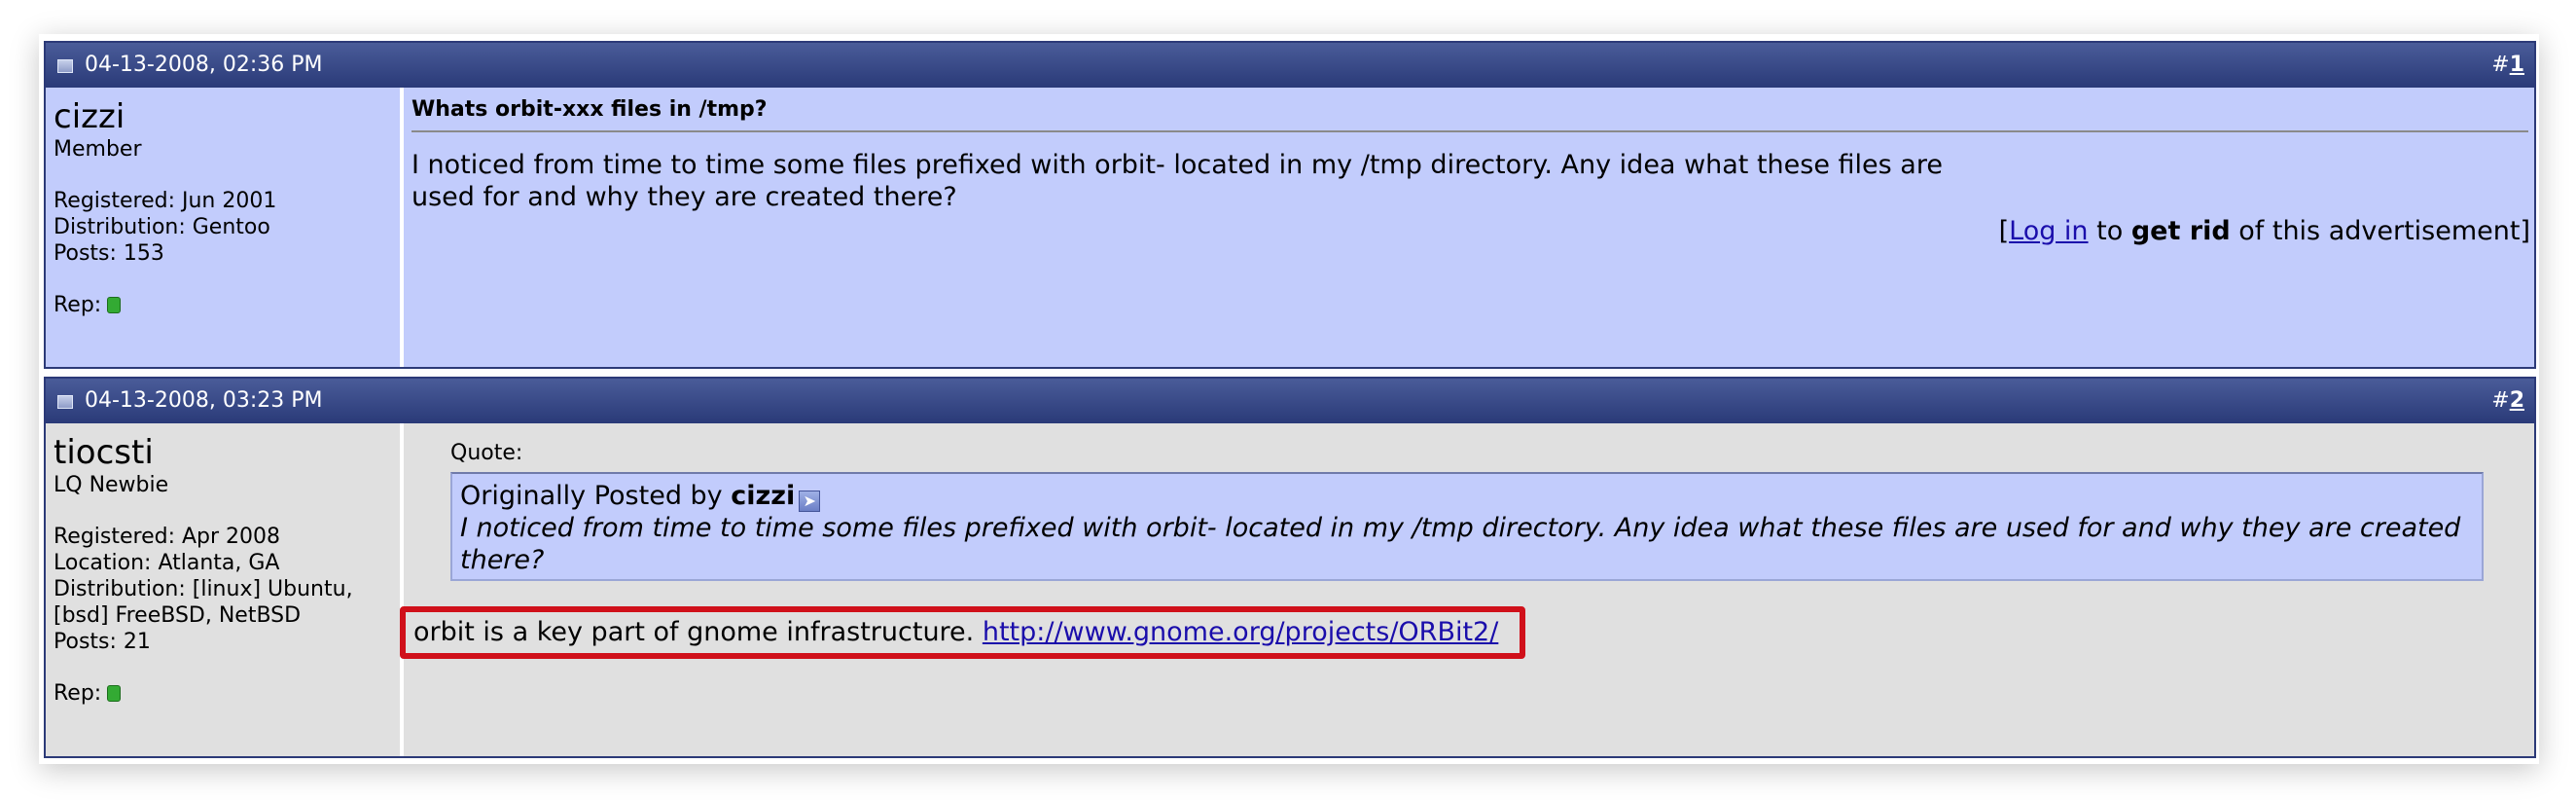  Describe the element at coordinates (1290, 66) in the screenshot. I see `post-header: 04-13-2008, 02:36 PM #1` at that location.